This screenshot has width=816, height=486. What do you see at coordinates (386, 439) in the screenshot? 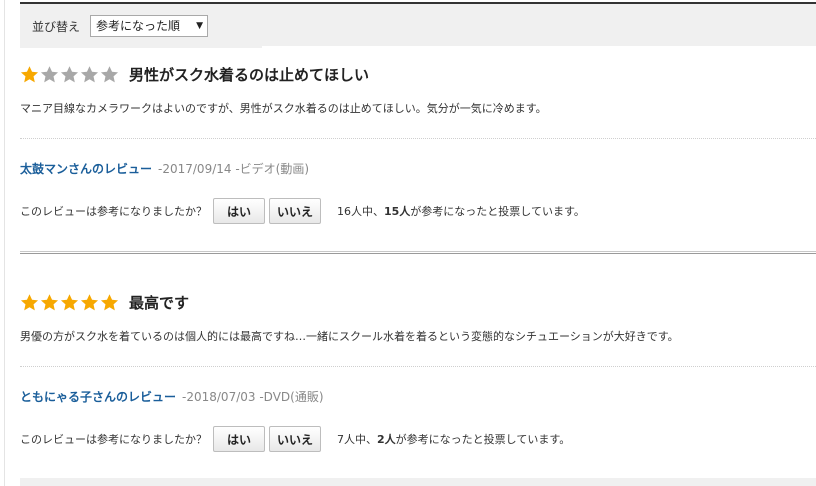
I see `tally-helpful-count: 2人` at bounding box center [386, 439].